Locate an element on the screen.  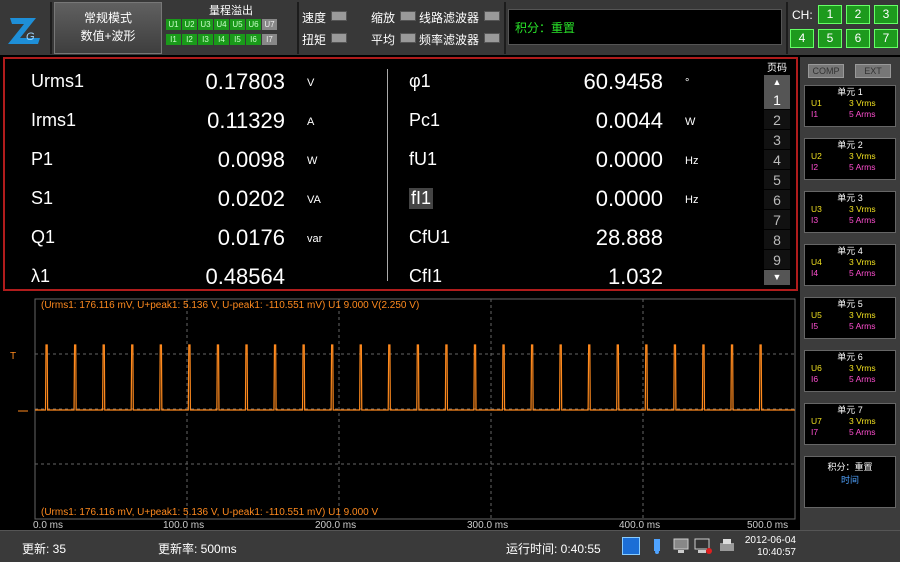
ext-button: EXT is located at coordinates (873, 71).